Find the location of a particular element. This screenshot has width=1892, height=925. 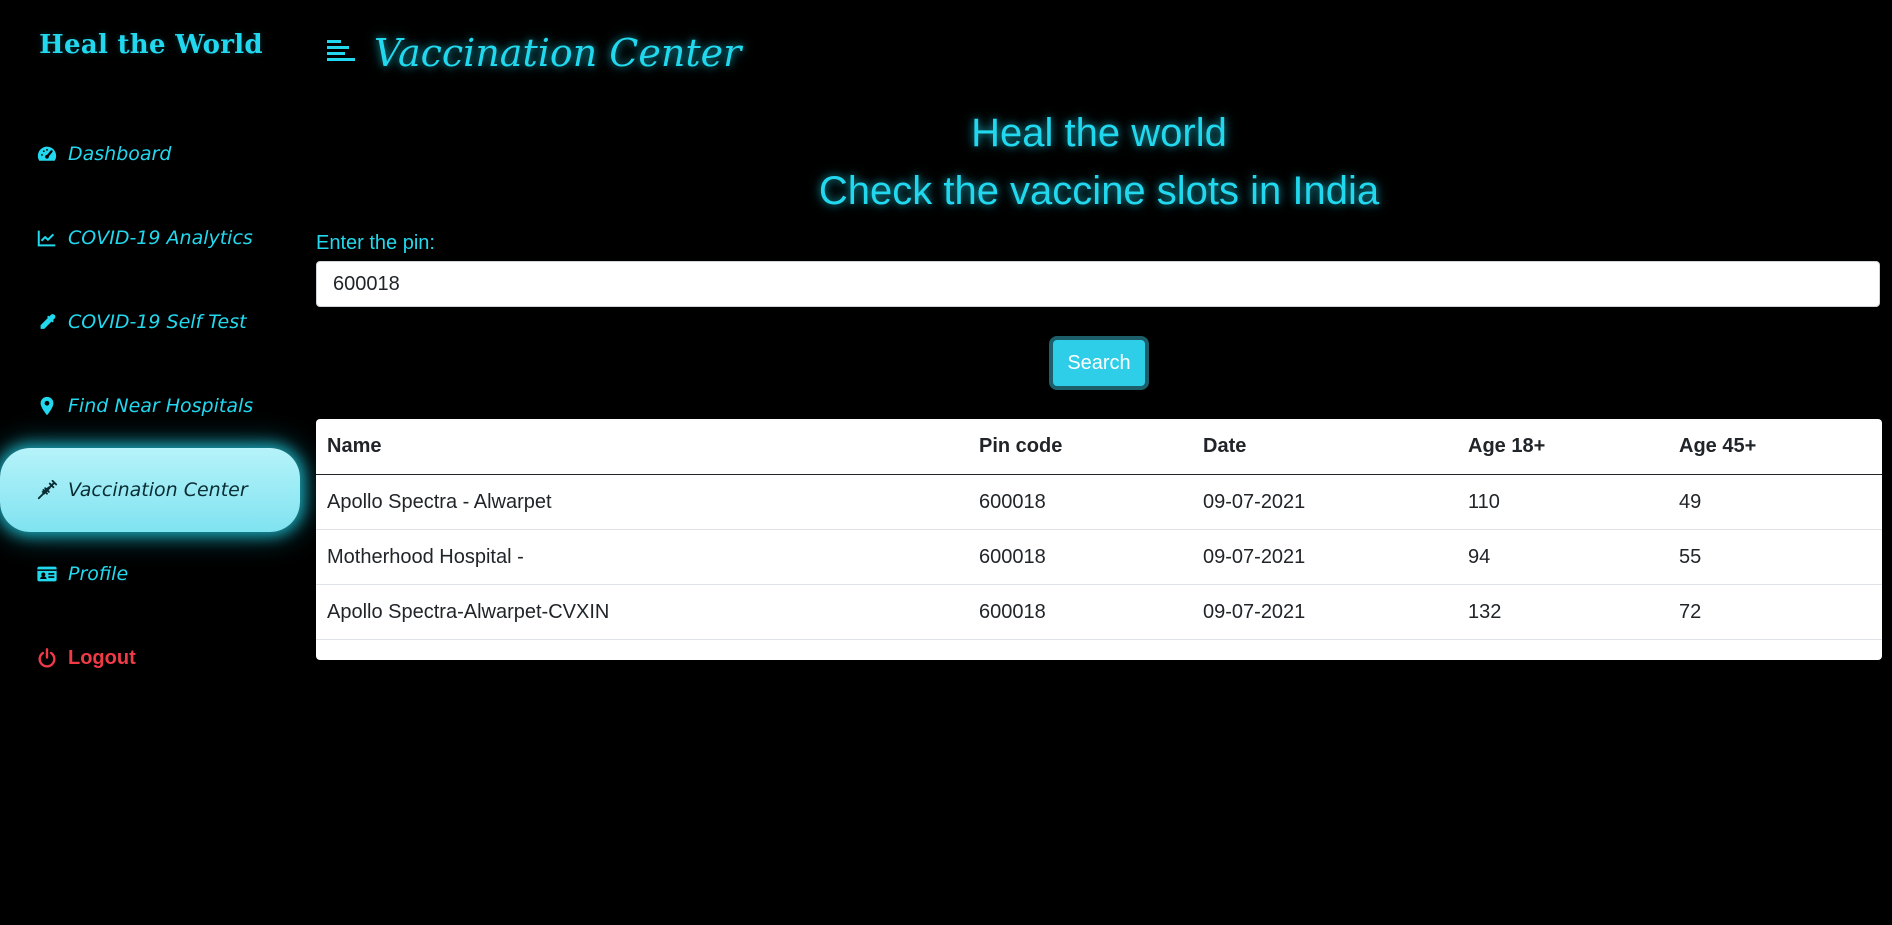

pin-label: Enter the pin: is located at coordinates (375, 243).